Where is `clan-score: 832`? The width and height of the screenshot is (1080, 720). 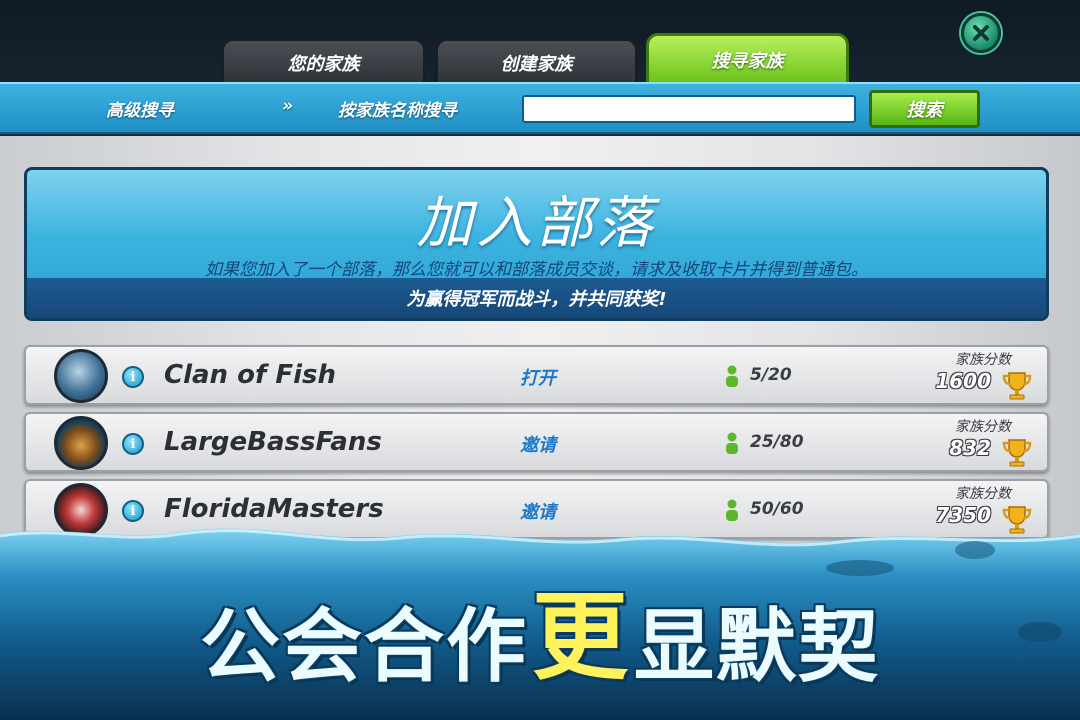 clan-score: 832 is located at coordinates (970, 448).